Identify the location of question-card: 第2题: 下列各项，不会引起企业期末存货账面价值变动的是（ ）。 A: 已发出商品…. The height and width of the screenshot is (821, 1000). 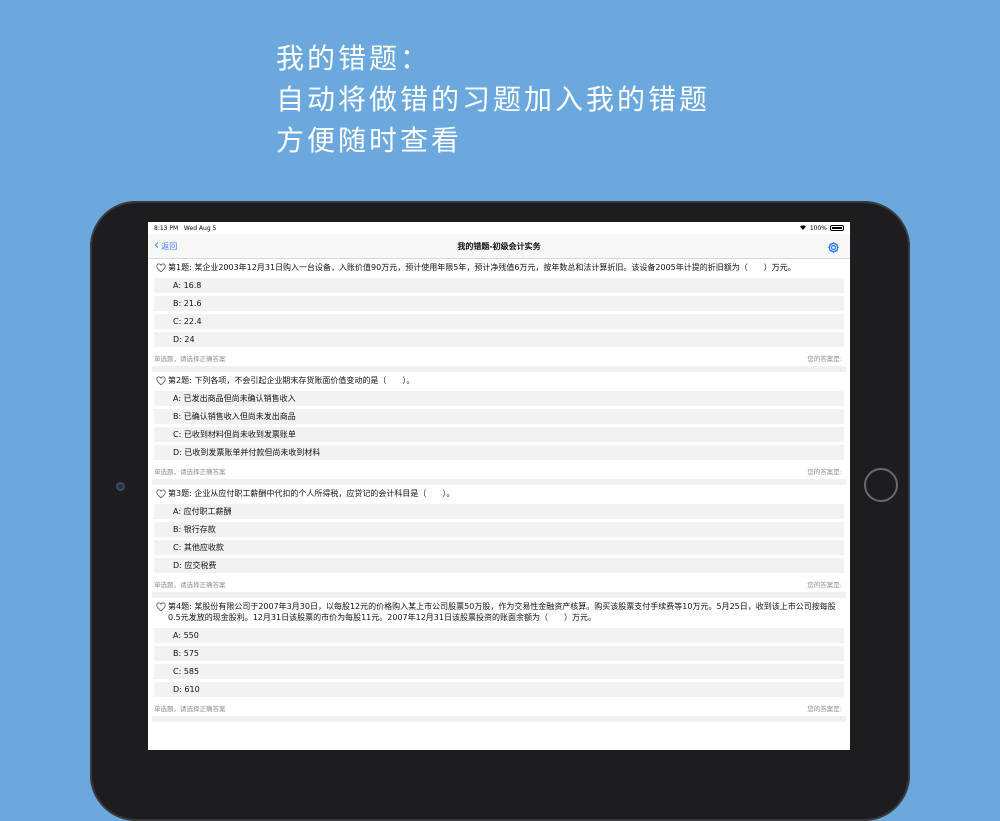
(499, 428).